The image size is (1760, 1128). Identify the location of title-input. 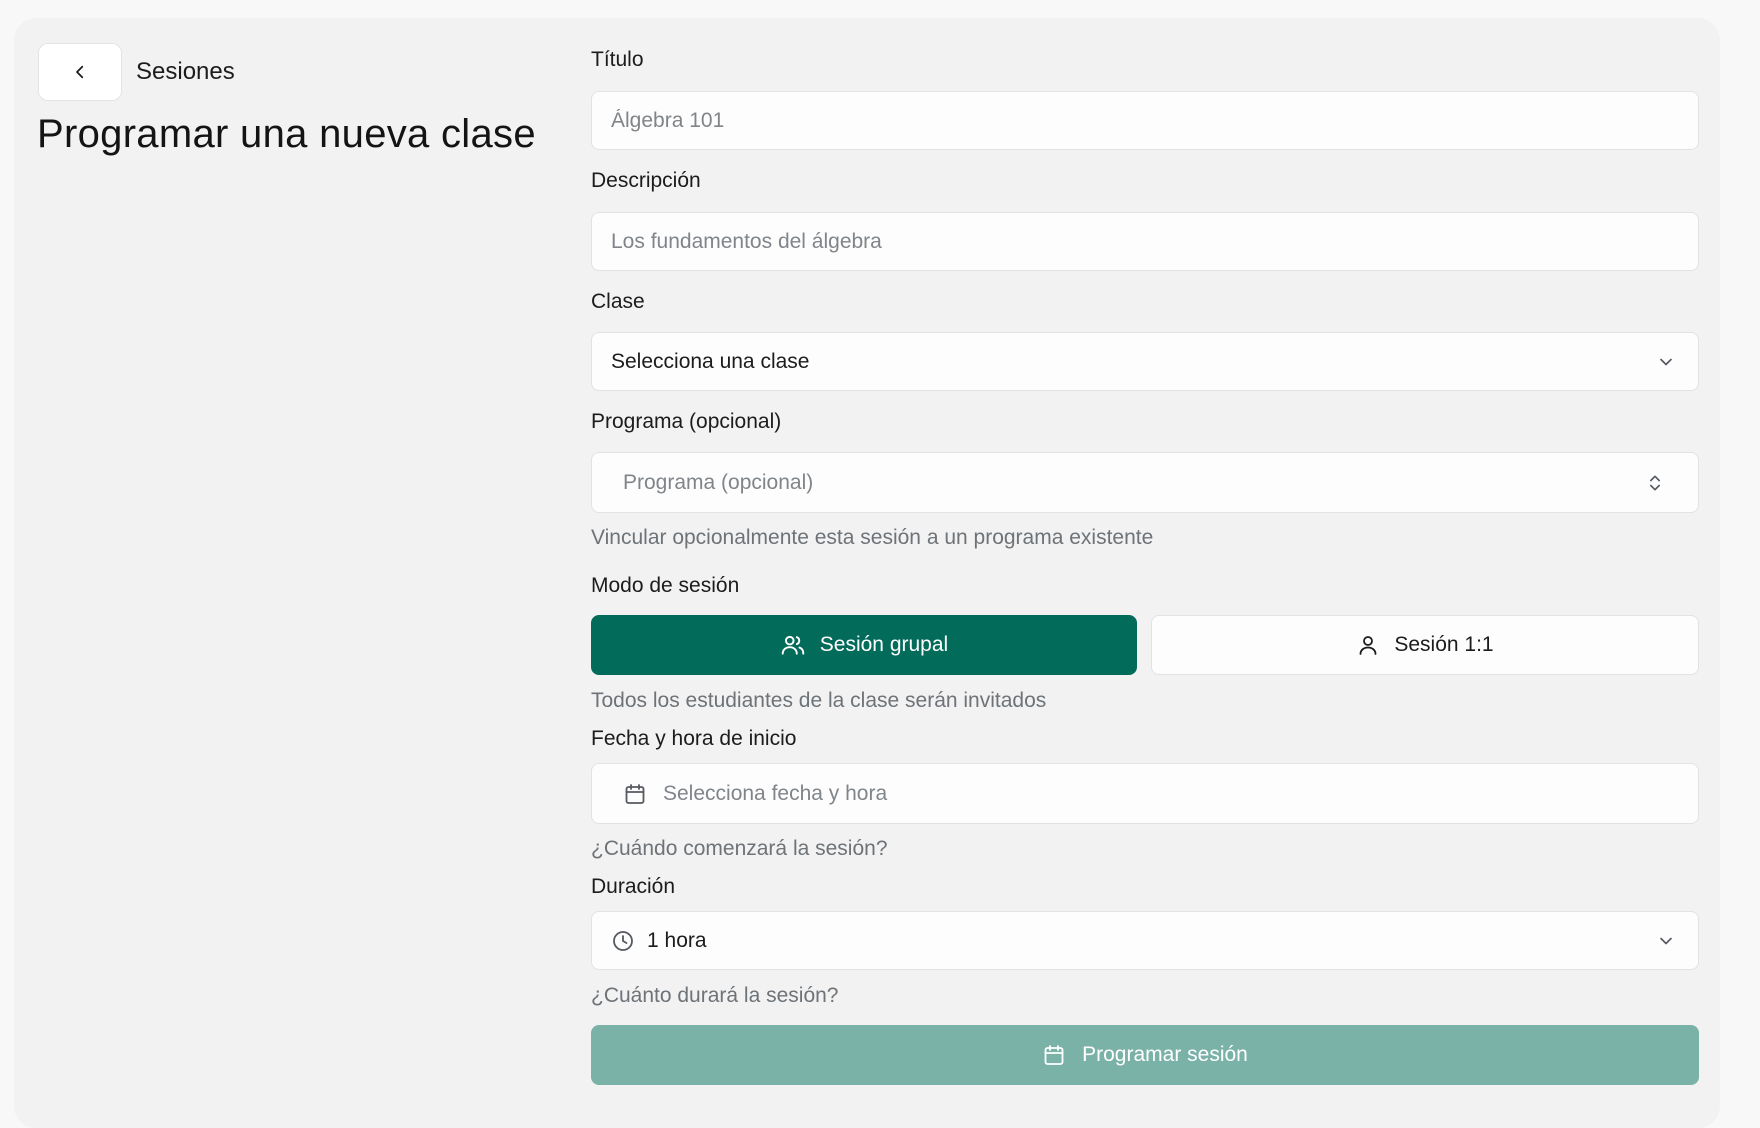
(1145, 120).